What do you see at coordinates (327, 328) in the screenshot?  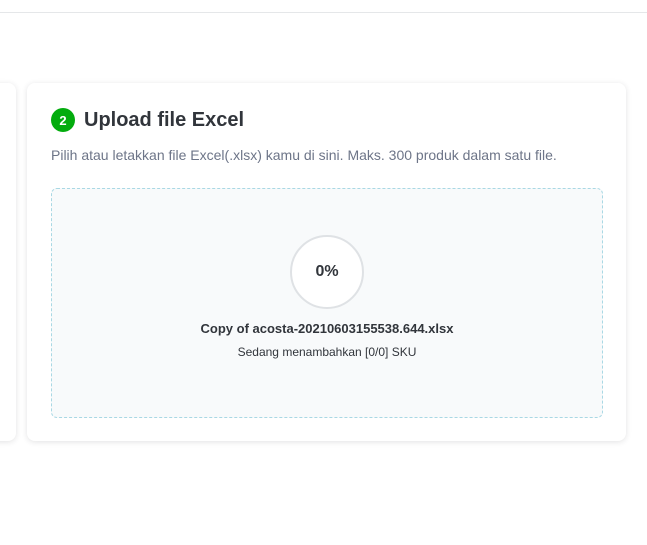 I see `uploaded-file-name: Copy of acosta-20210603155538.644.xlsx` at bounding box center [327, 328].